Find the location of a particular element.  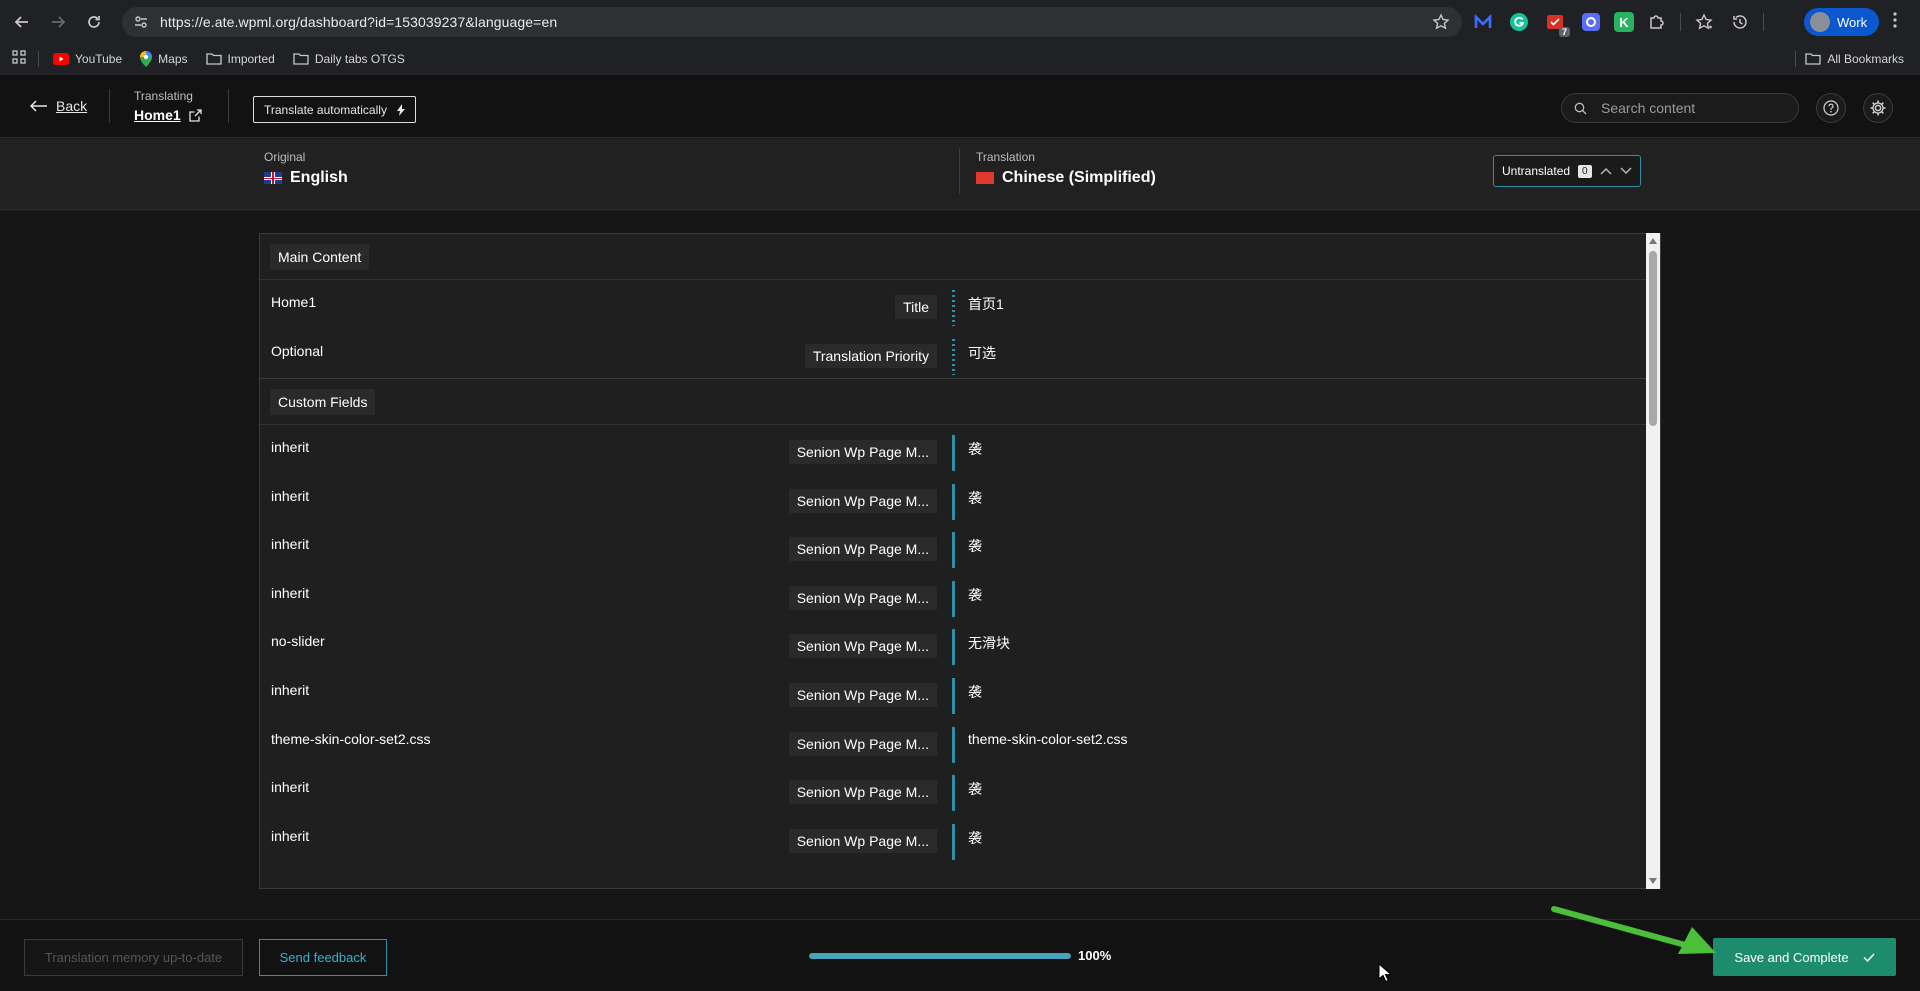

search-input: Search content is located at coordinates (1680, 108).